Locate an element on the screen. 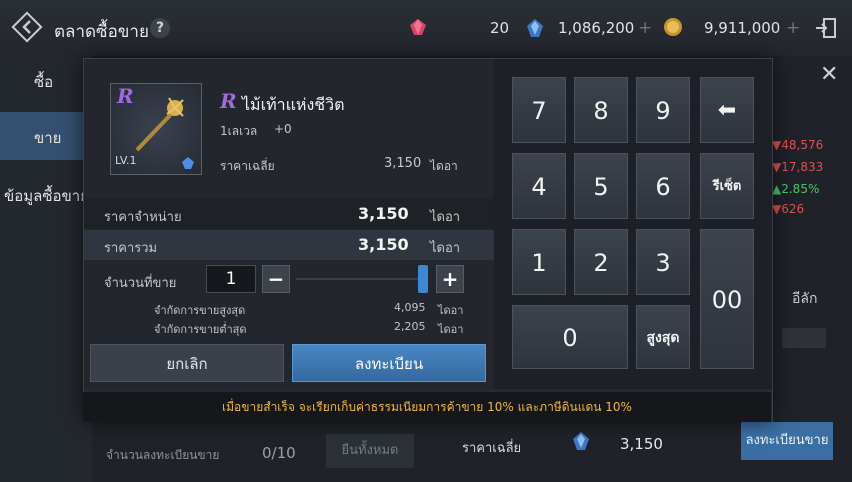  level-badge: LV.1 is located at coordinates (126, 160).